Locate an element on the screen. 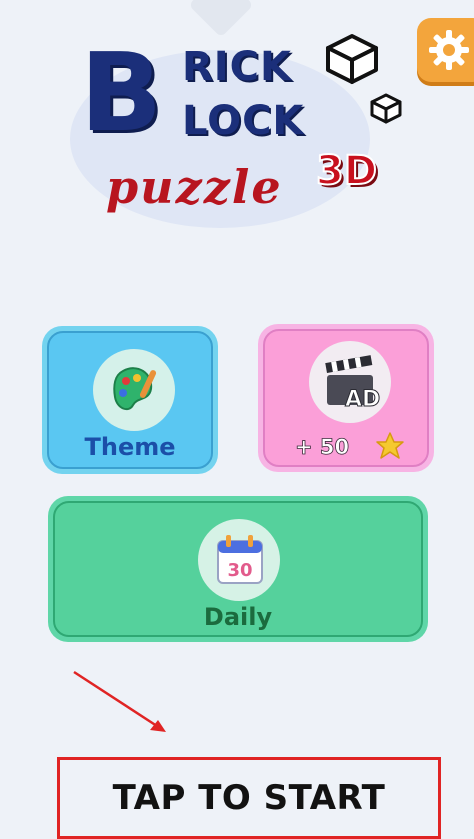 This screenshot has width=474, height=839. logo-letter-b: B is located at coordinates (121, 93).